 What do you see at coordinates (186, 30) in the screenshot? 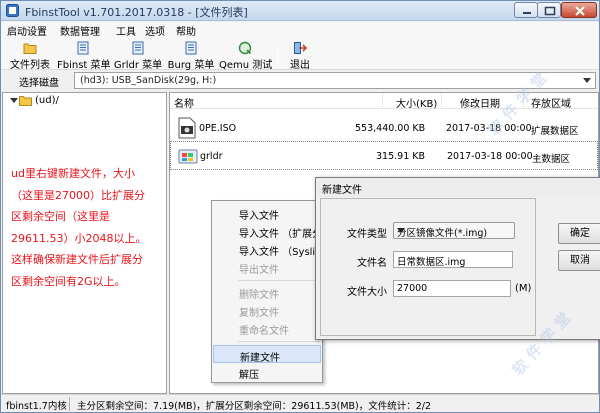
I see `menu-help: 帮助` at bounding box center [186, 30].